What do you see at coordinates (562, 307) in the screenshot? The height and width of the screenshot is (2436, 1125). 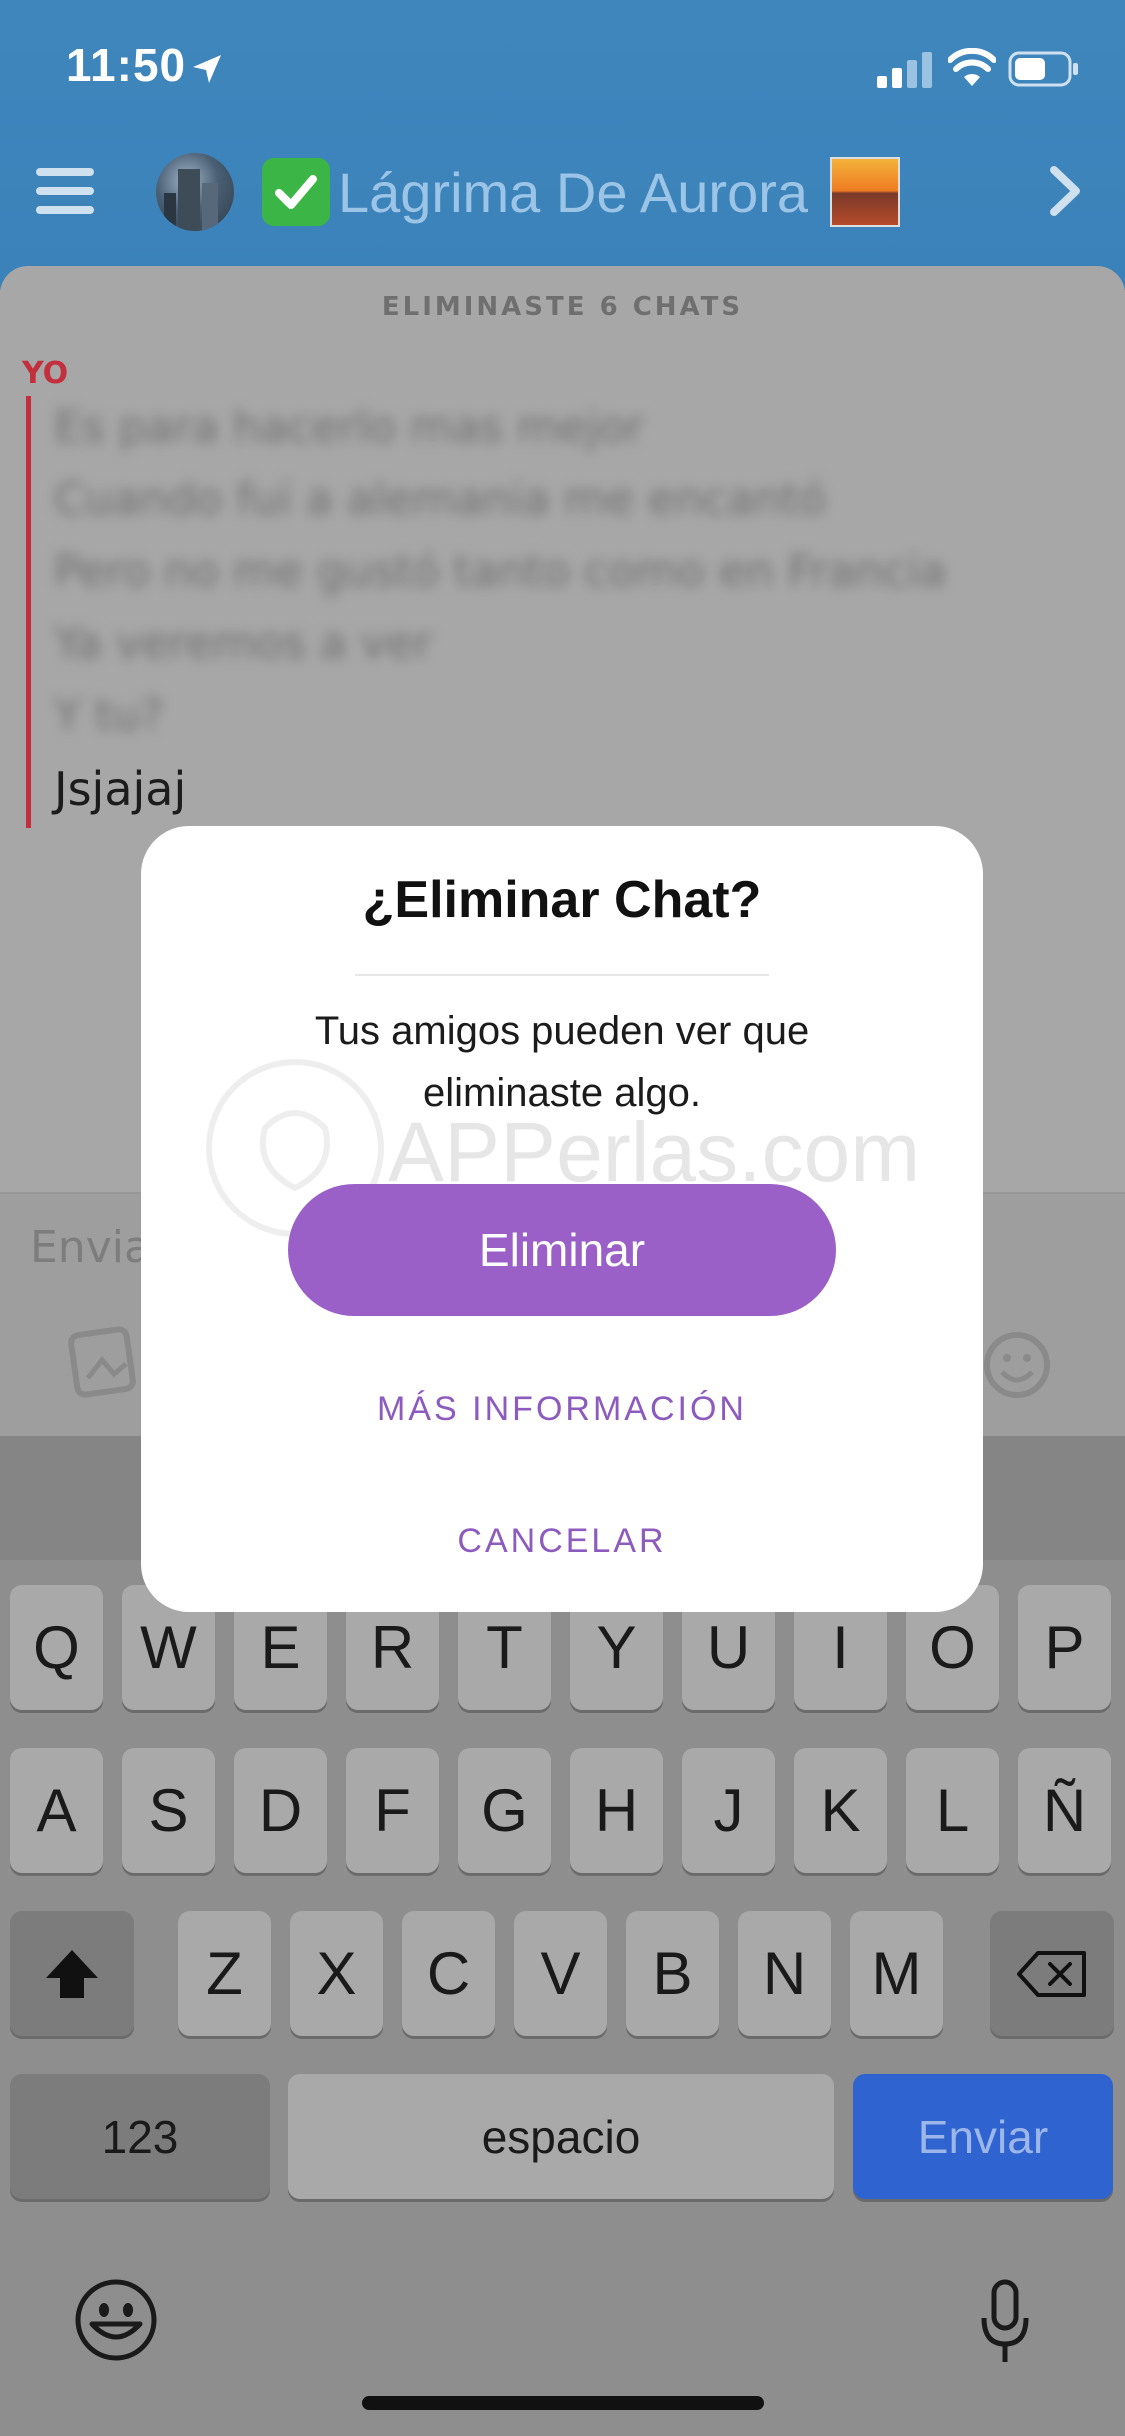 I see `deleted-chats-note: ELIMINASTE 6 CHATS` at bounding box center [562, 307].